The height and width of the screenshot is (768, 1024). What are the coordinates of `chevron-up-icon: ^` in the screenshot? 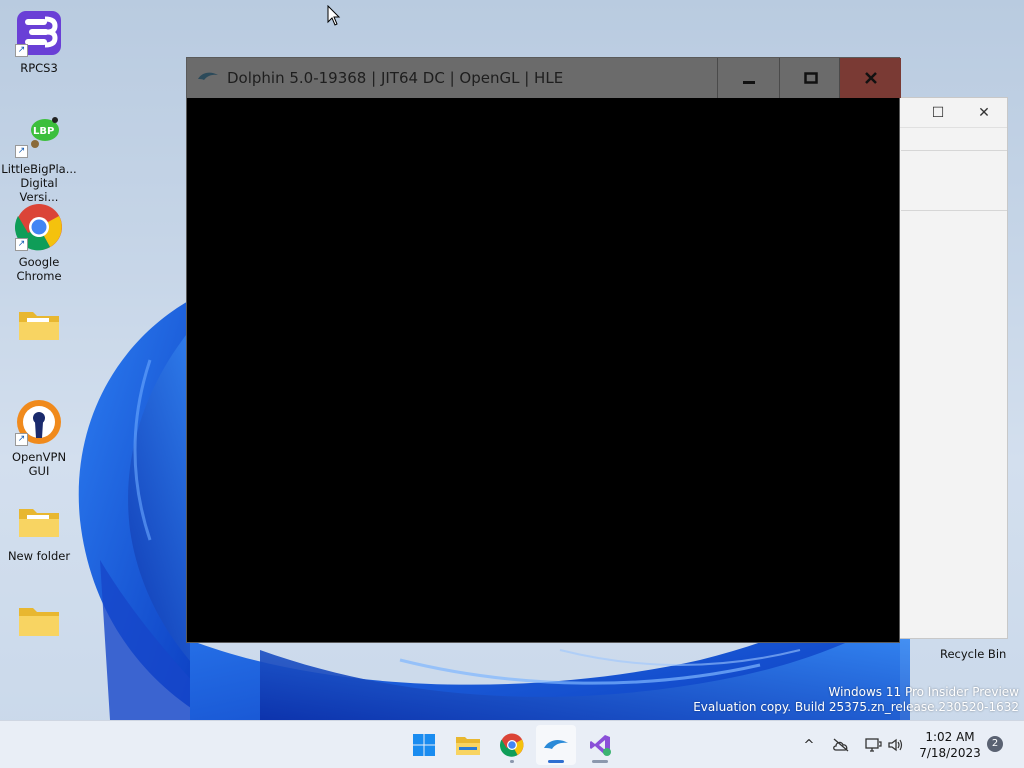 It's located at (809, 745).